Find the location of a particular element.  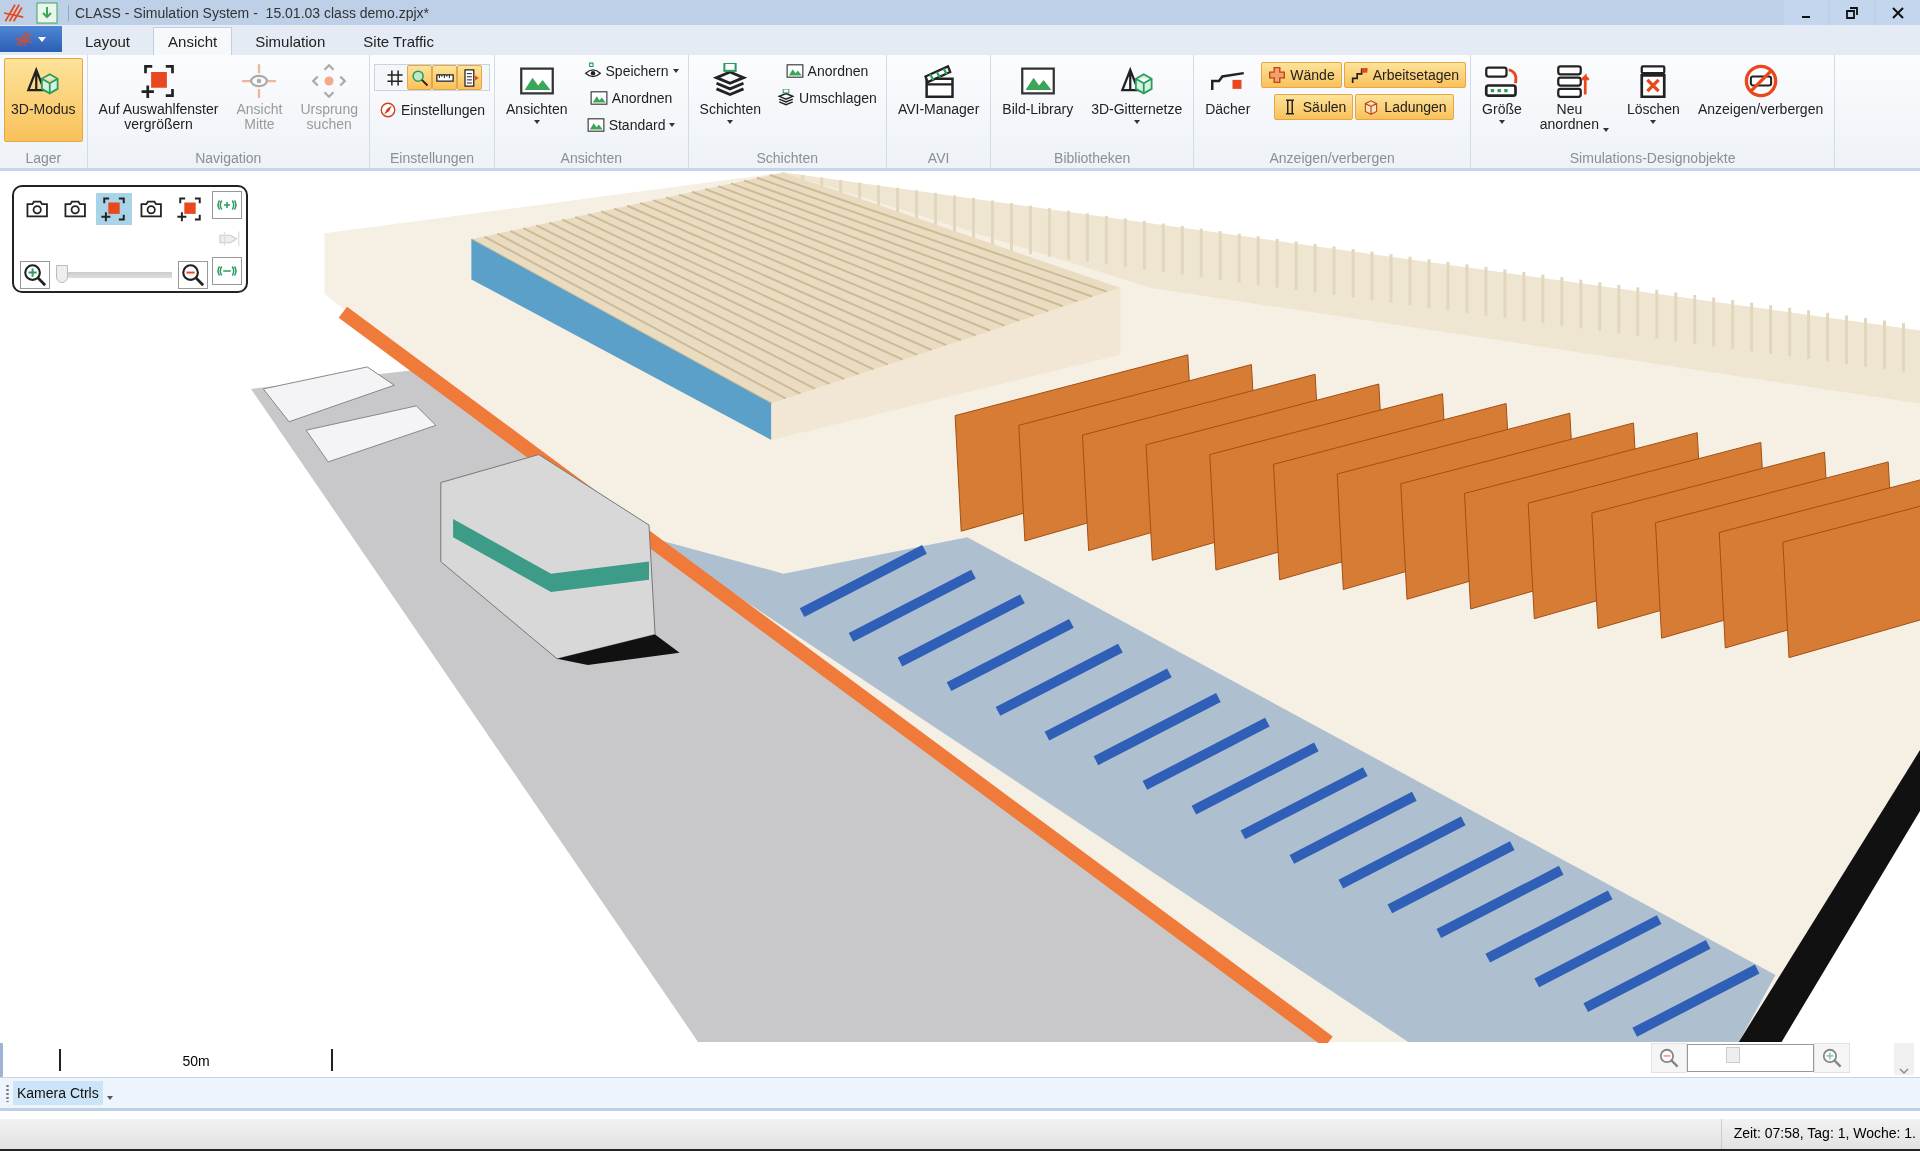

ribbon-tab: Site Traffic is located at coordinates (398, 41).